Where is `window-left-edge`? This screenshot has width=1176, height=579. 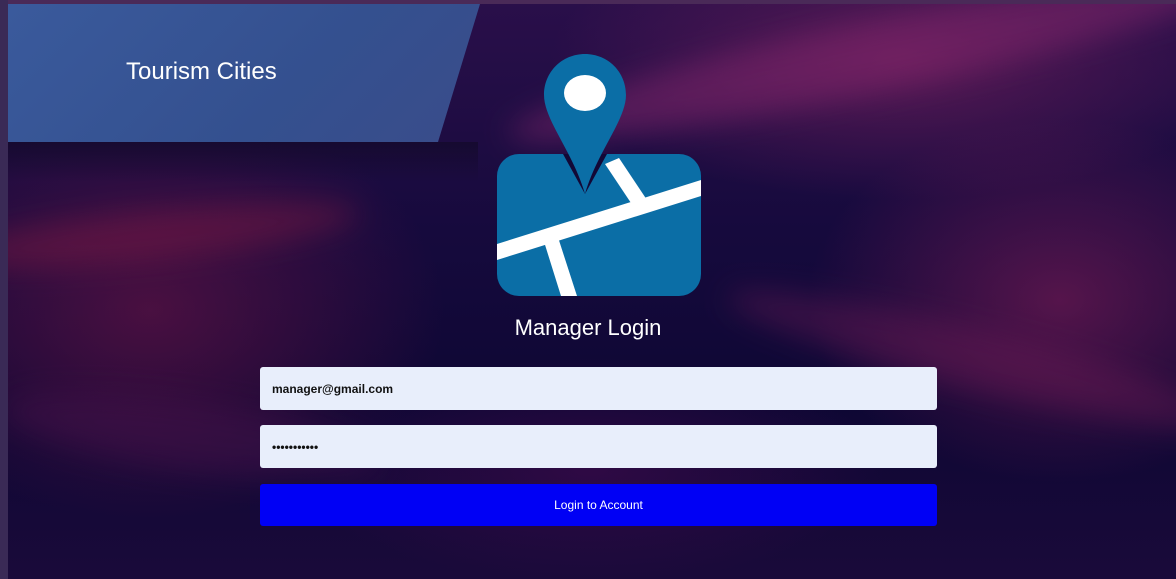 window-left-edge is located at coordinates (4, 289).